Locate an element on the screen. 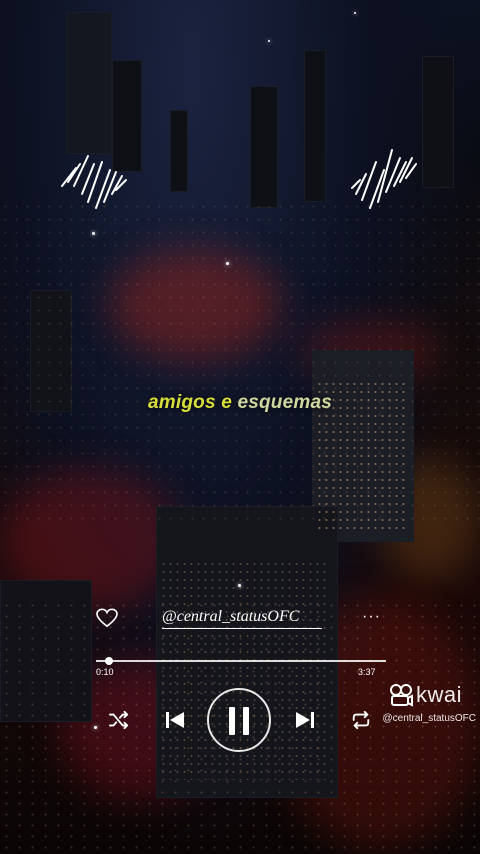 The image size is (480, 854). progress-track is located at coordinates (241, 661).